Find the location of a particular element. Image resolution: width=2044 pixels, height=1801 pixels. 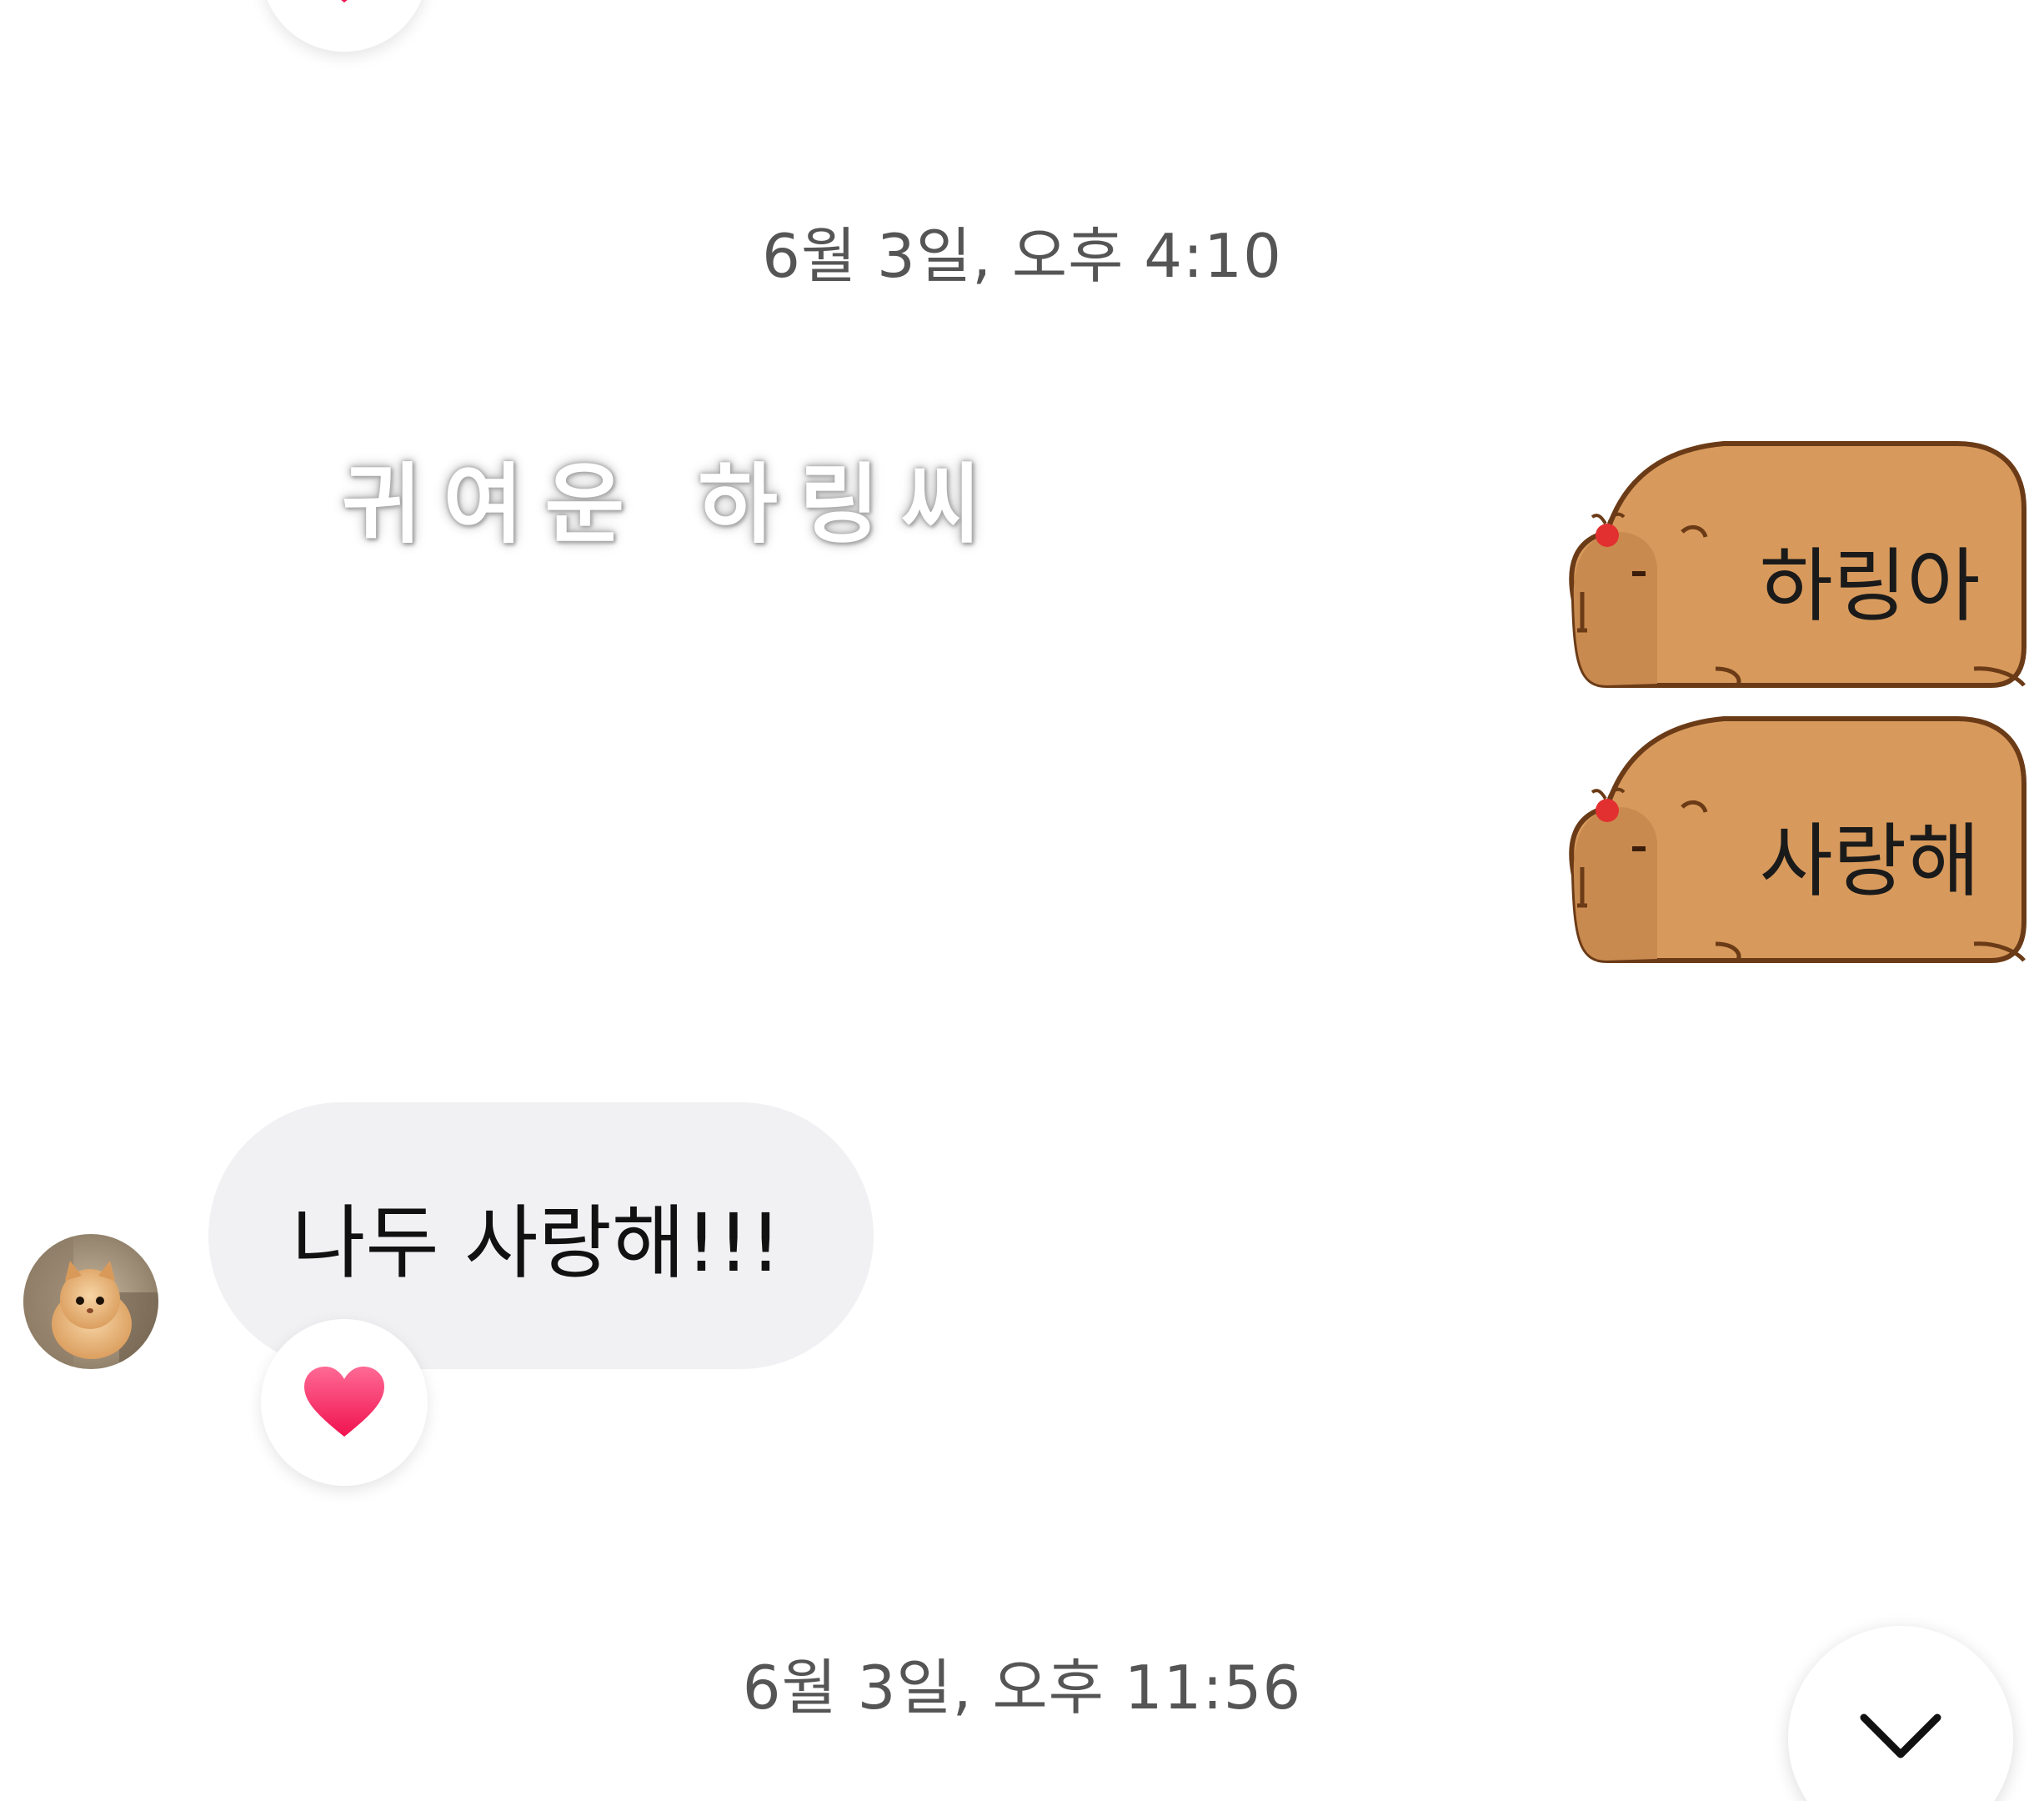

sticker-label: 하링아 is located at coordinates (1870, 586).